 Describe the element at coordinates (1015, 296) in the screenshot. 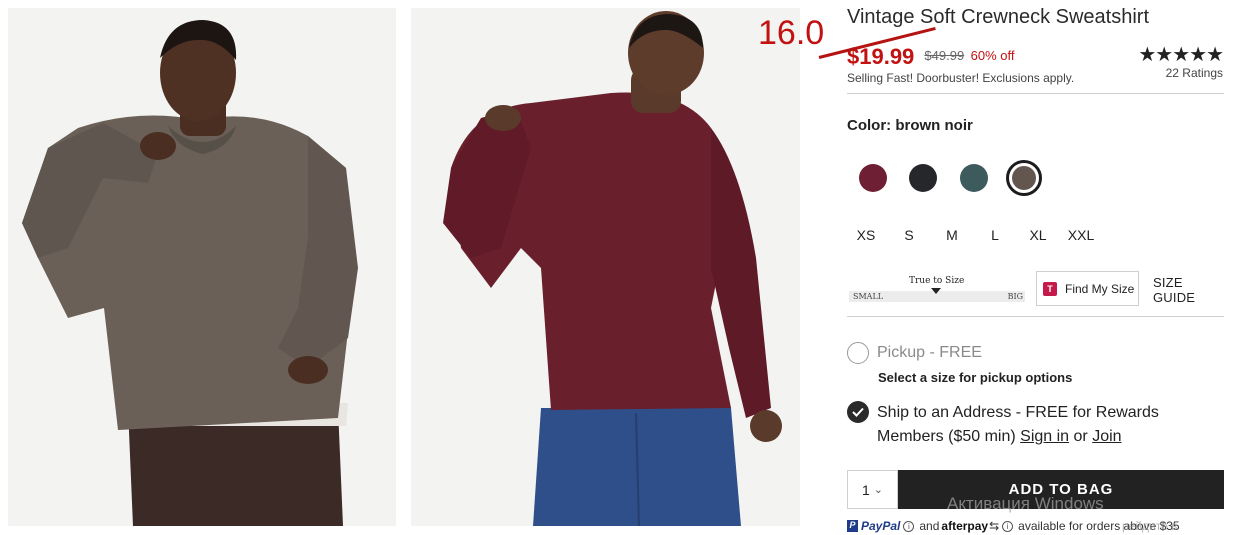

I see `fit-scale-big: BIG` at that location.